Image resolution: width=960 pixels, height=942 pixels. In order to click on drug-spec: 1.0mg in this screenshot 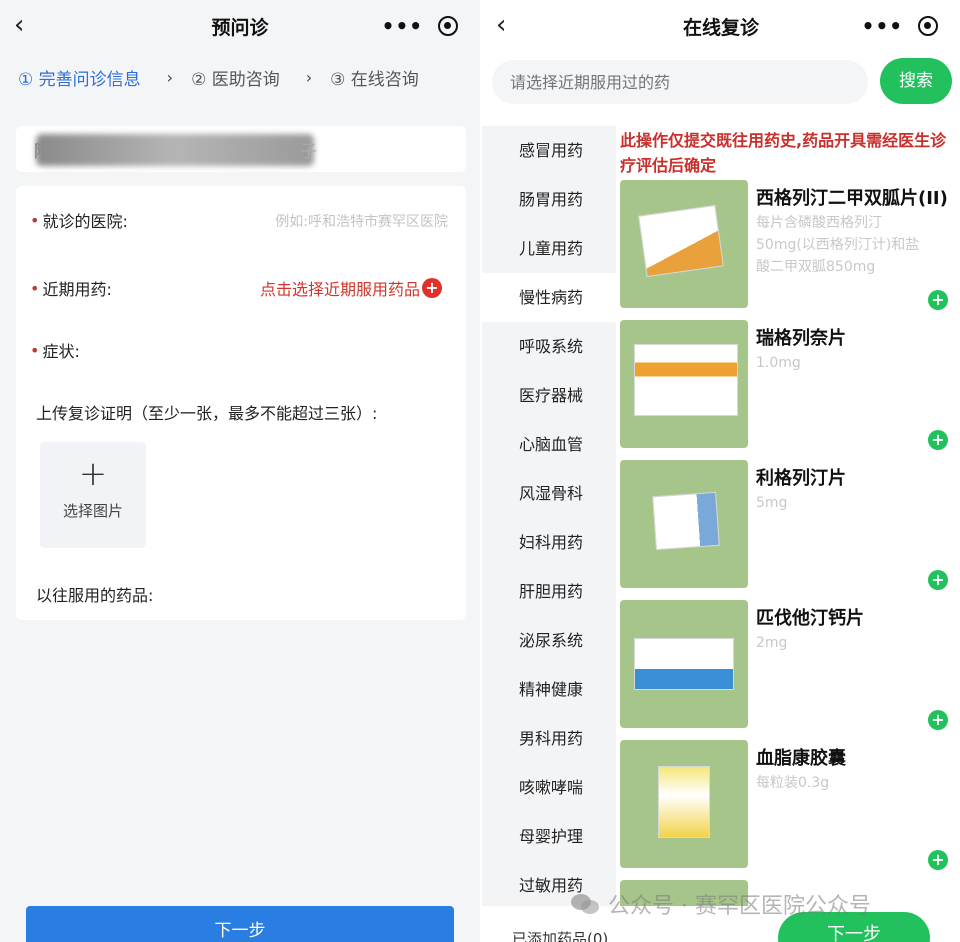, I will do `click(778, 363)`.